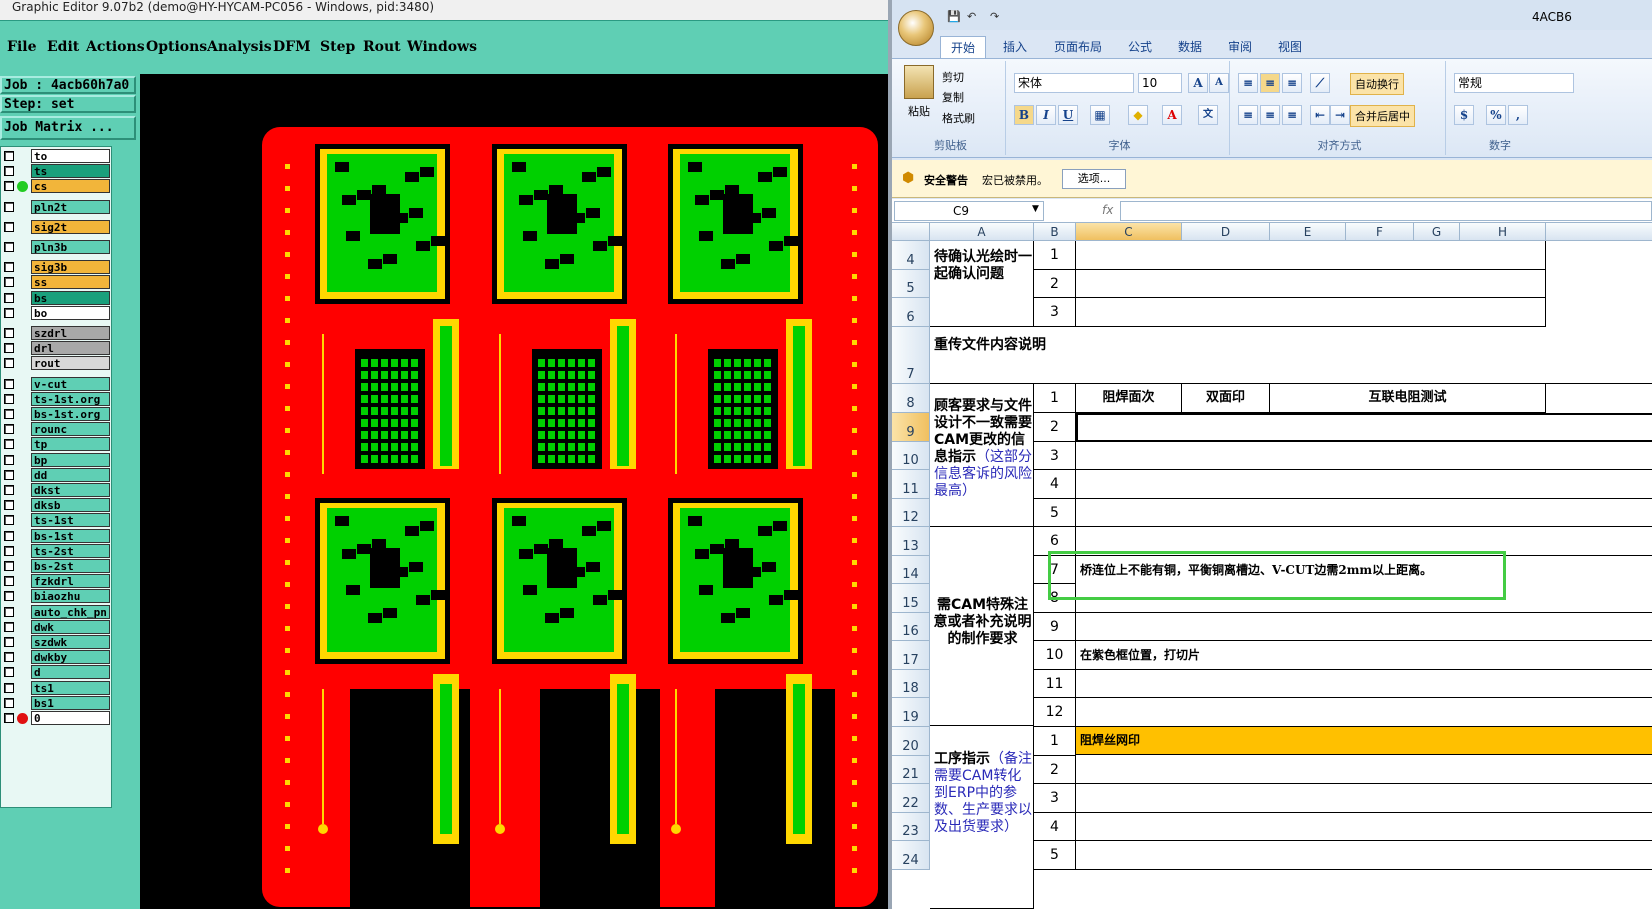 This screenshot has height=909, width=1652. I want to click on layer-row: pln2t, so click(56, 206).